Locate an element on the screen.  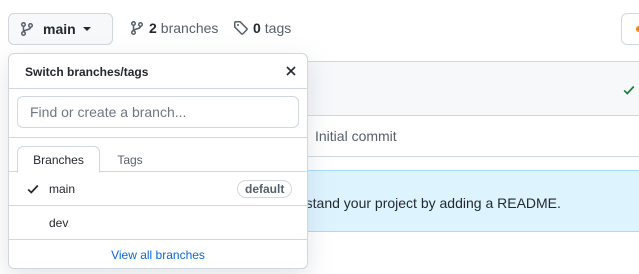
branches-count: 2 is located at coordinates (153, 28).